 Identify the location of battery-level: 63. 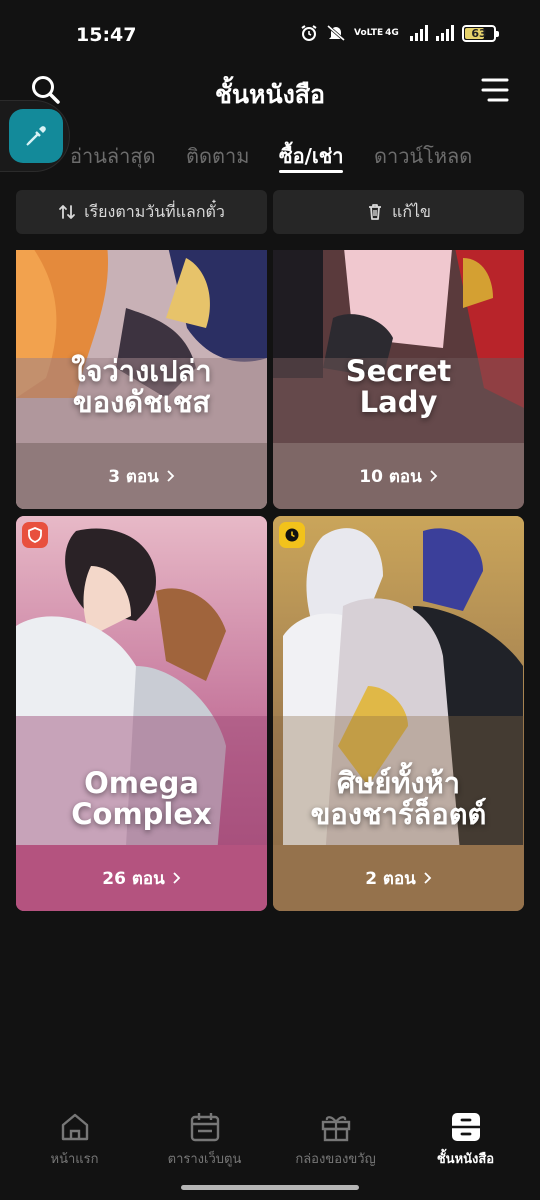
(479, 33).